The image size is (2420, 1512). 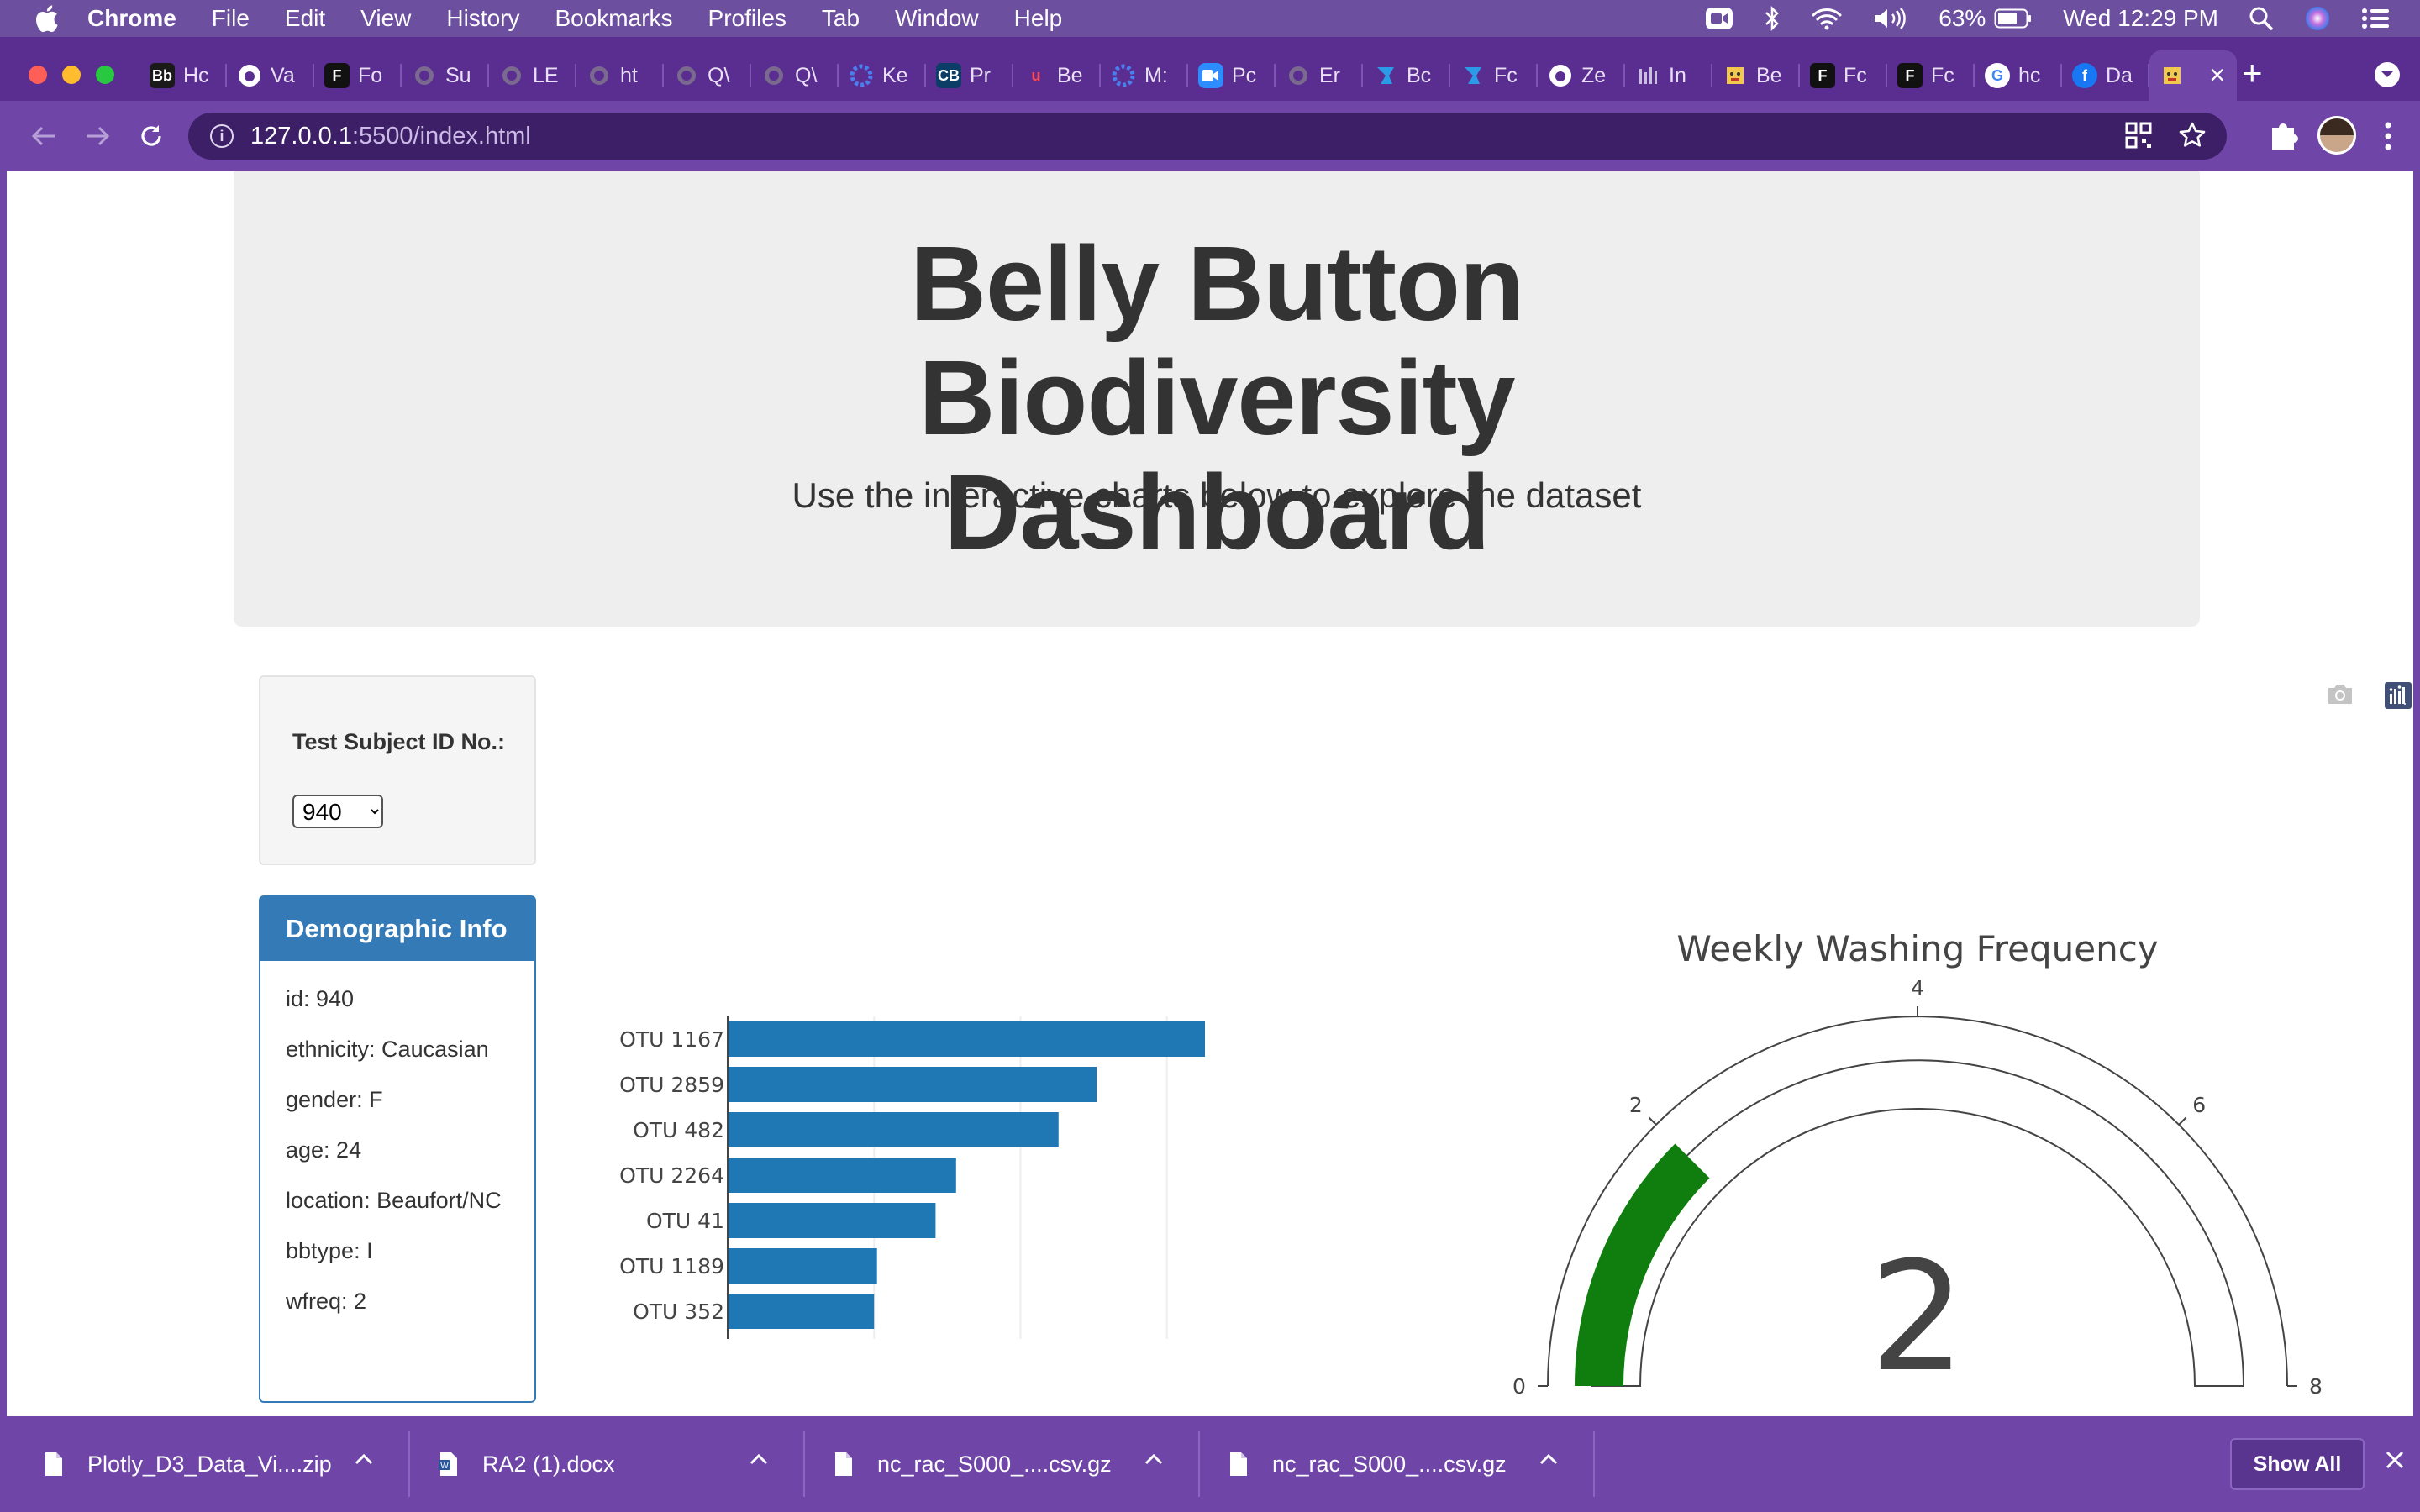 What do you see at coordinates (620, 75) in the screenshot?
I see `browser-tab: ht` at bounding box center [620, 75].